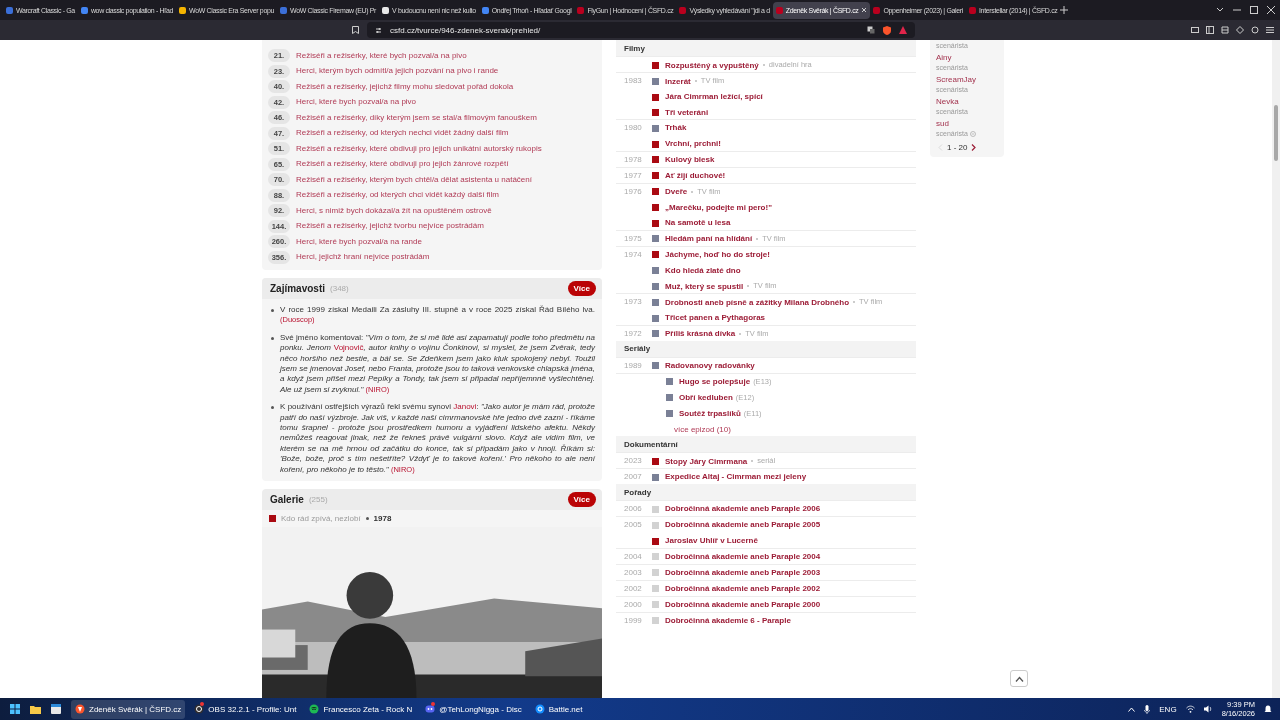 The width and height of the screenshot is (1280, 720). I want to click on ranking-link: Režiséři a režisérky, které obdivuji pro jejich unikátní autorský rukopis, so click(419, 148).